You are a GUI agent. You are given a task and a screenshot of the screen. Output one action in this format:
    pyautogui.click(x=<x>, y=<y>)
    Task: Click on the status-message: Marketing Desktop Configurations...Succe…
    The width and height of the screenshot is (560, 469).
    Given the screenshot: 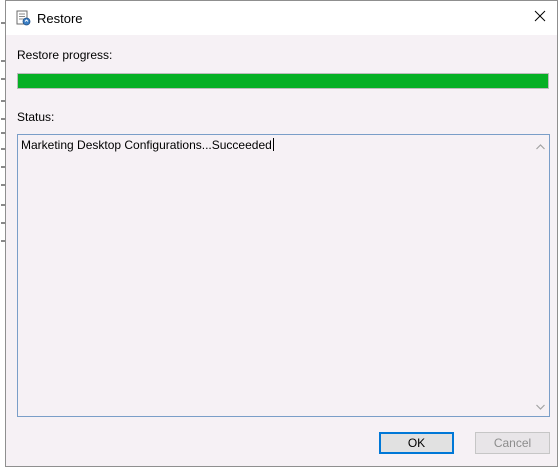 What is the action you would take?
    pyautogui.click(x=146, y=145)
    